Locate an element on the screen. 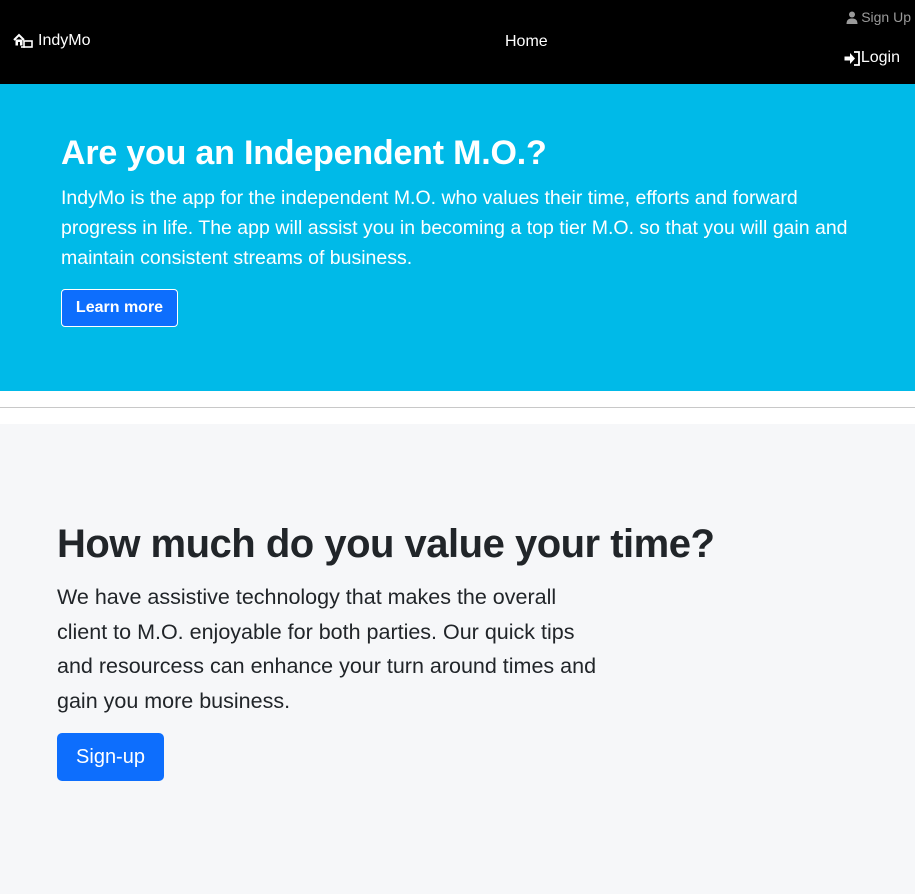  sign-up-button: Sign-up is located at coordinates (110, 757).